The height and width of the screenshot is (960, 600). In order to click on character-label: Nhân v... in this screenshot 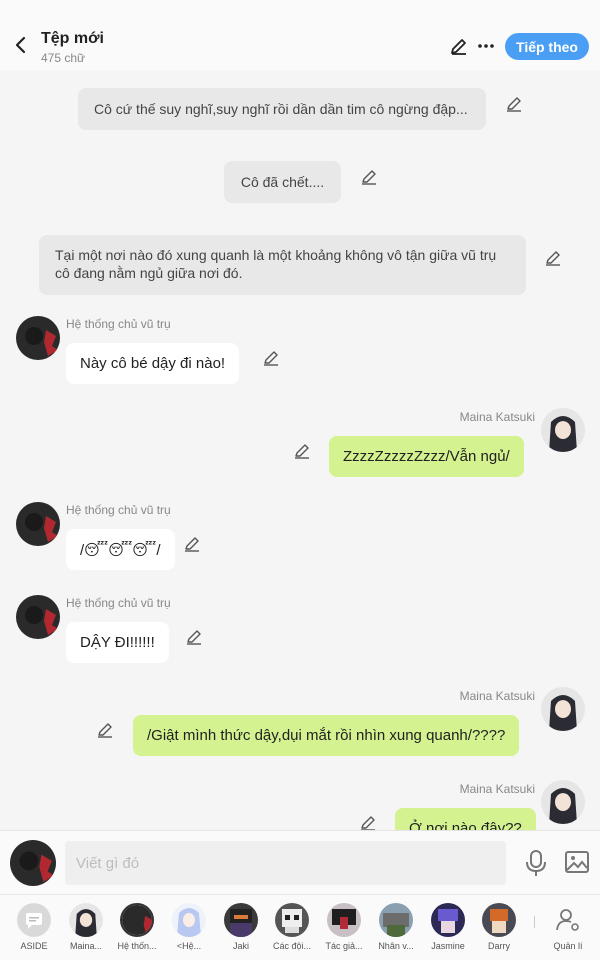, I will do `click(396, 946)`.